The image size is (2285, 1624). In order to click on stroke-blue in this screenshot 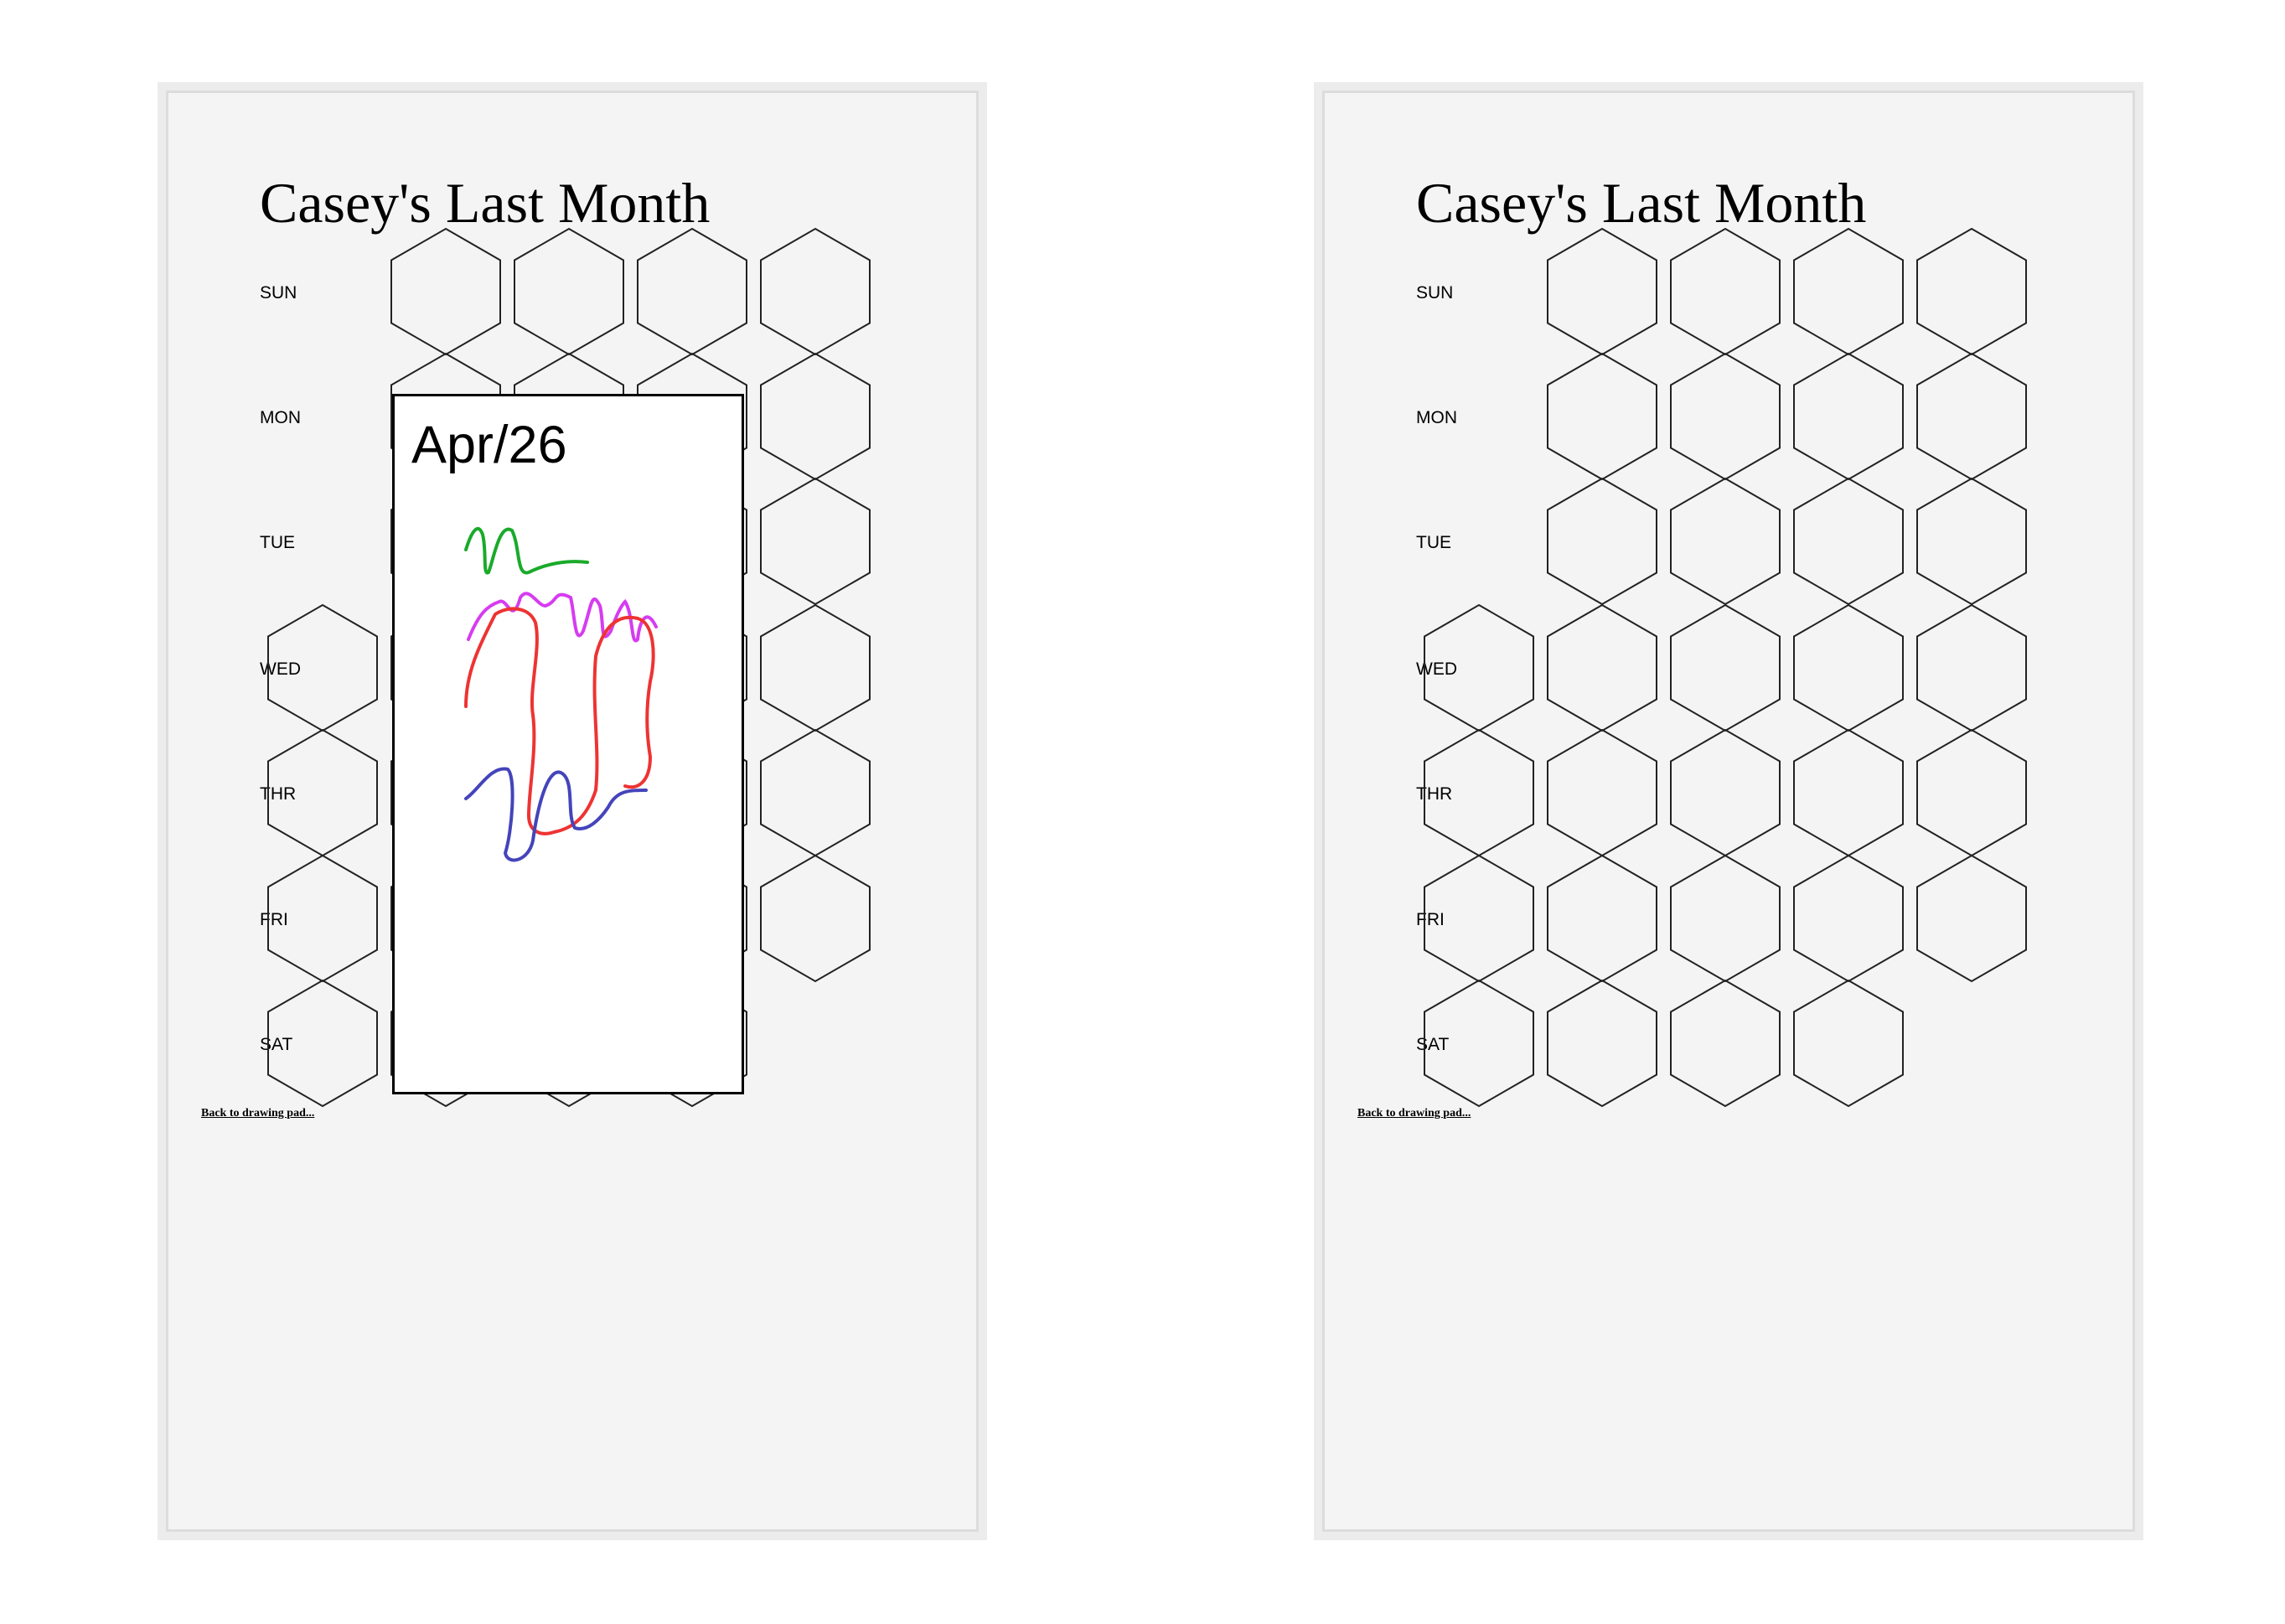, I will do `click(556, 814)`.